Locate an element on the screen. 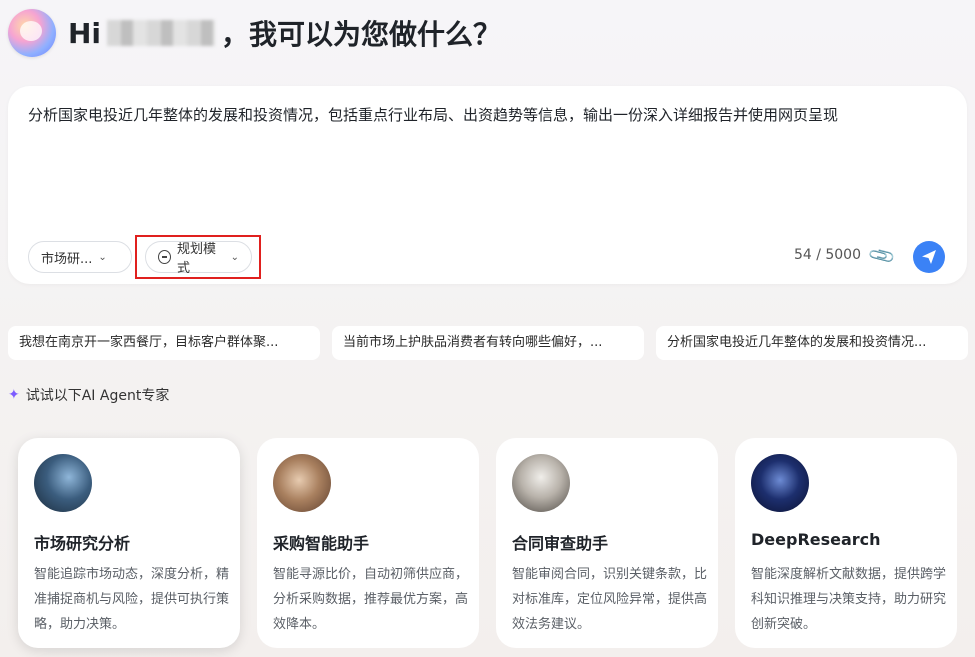 The image size is (975, 657). greeting-prefix: Hi is located at coordinates (85, 33).